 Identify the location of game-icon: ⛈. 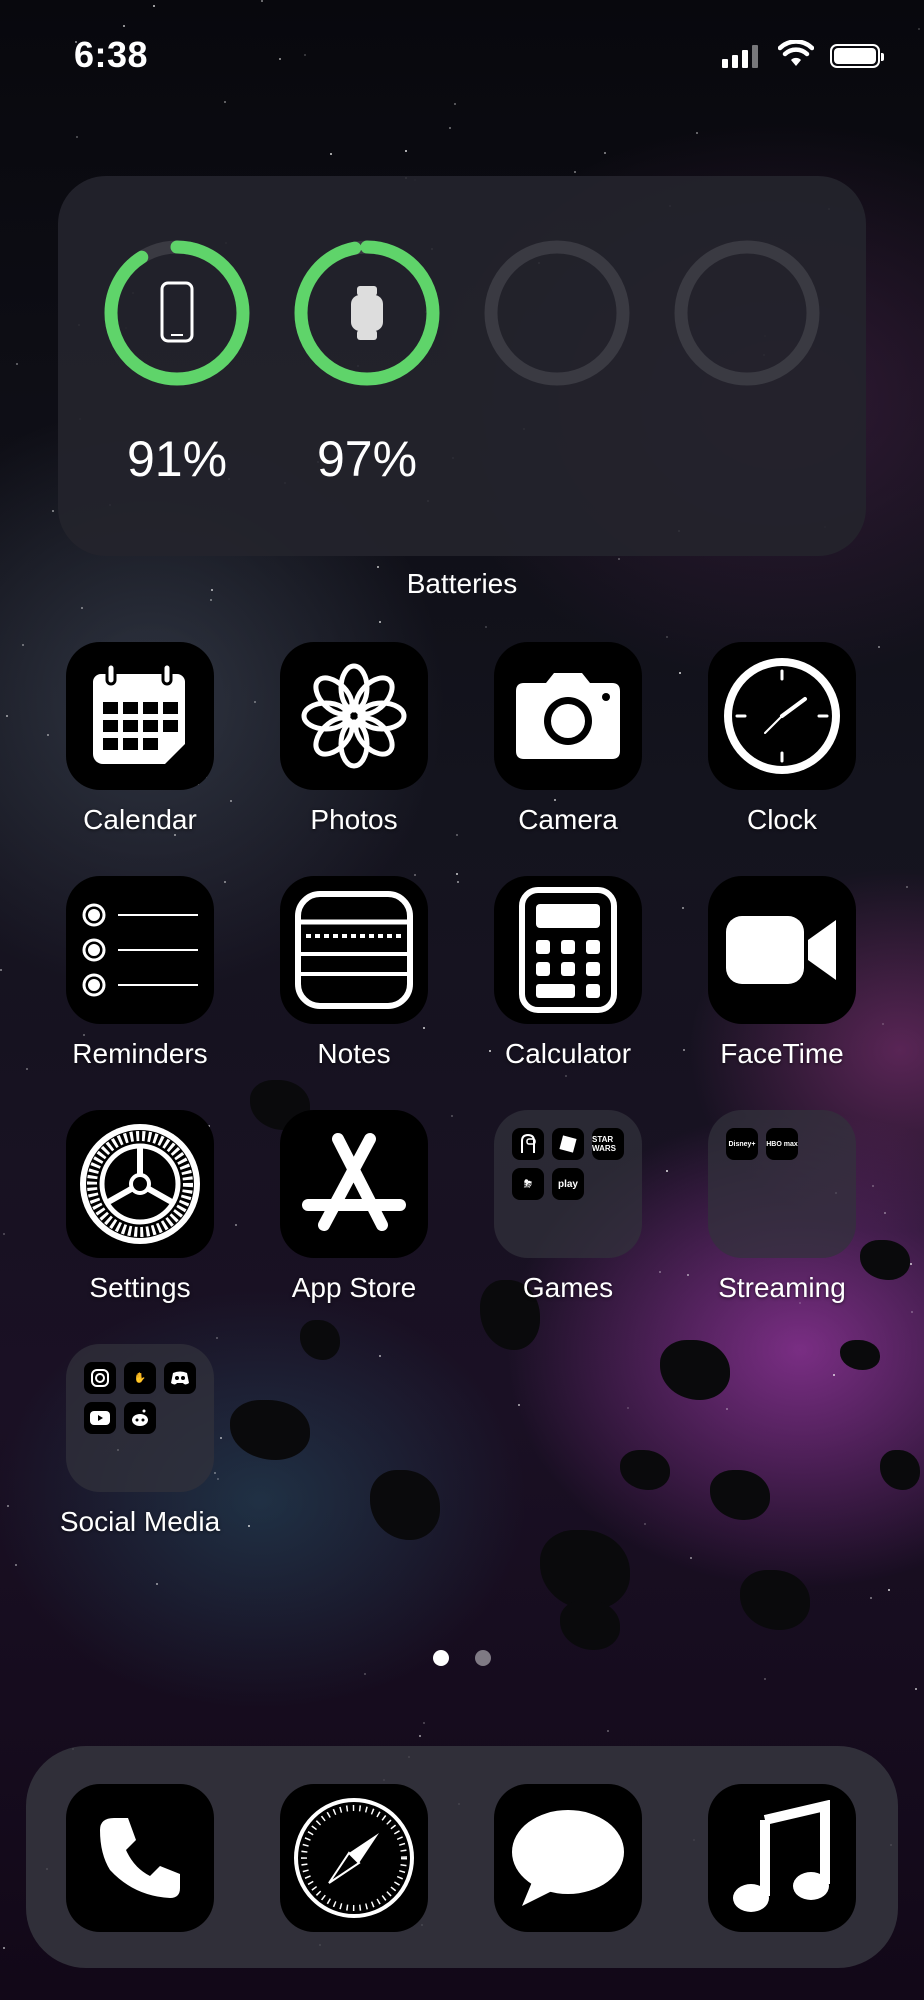
(528, 1184).